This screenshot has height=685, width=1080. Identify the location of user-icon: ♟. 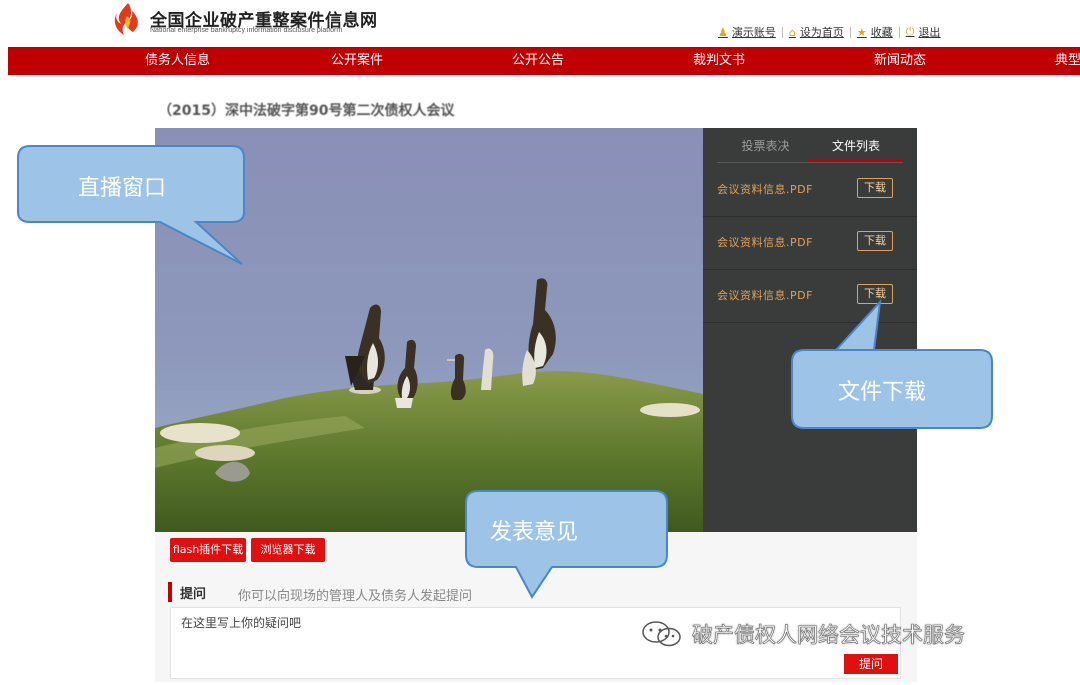
(723, 32).